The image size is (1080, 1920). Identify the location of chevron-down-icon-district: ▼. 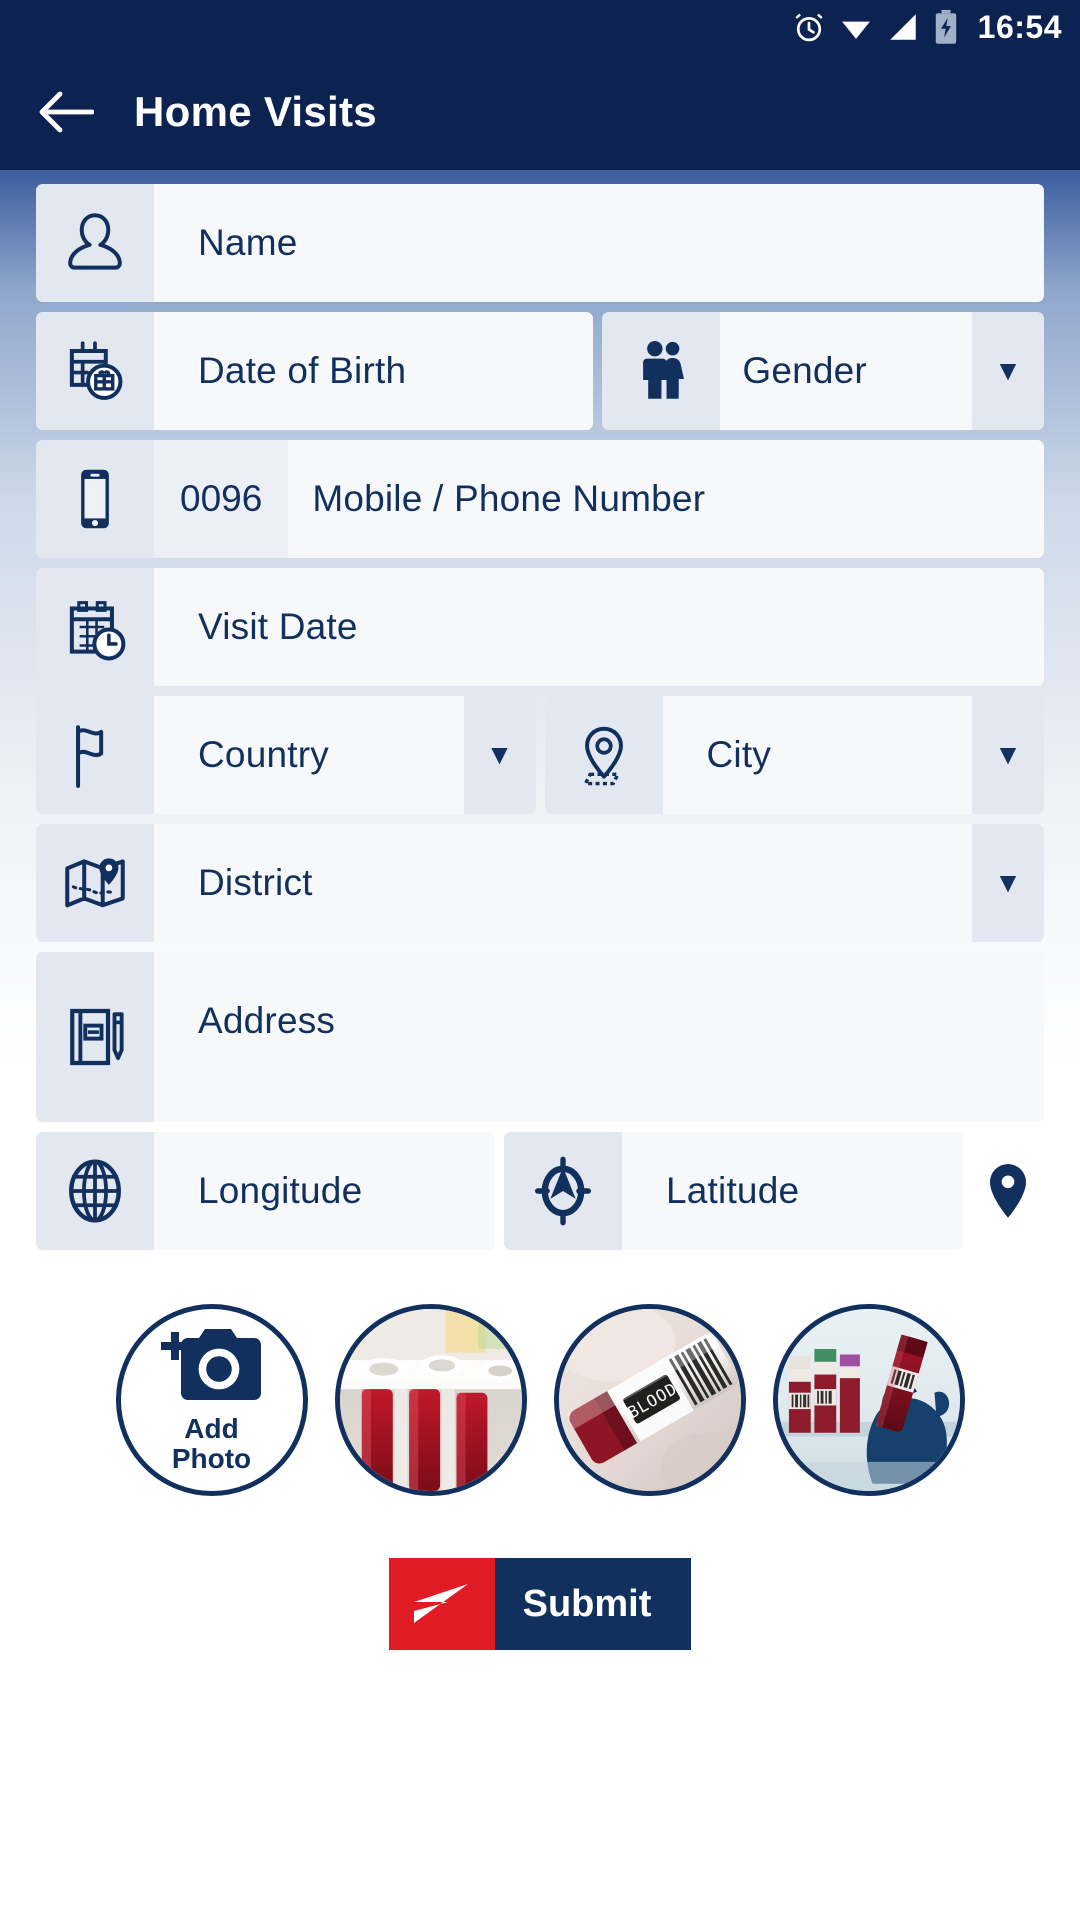
(1008, 883).